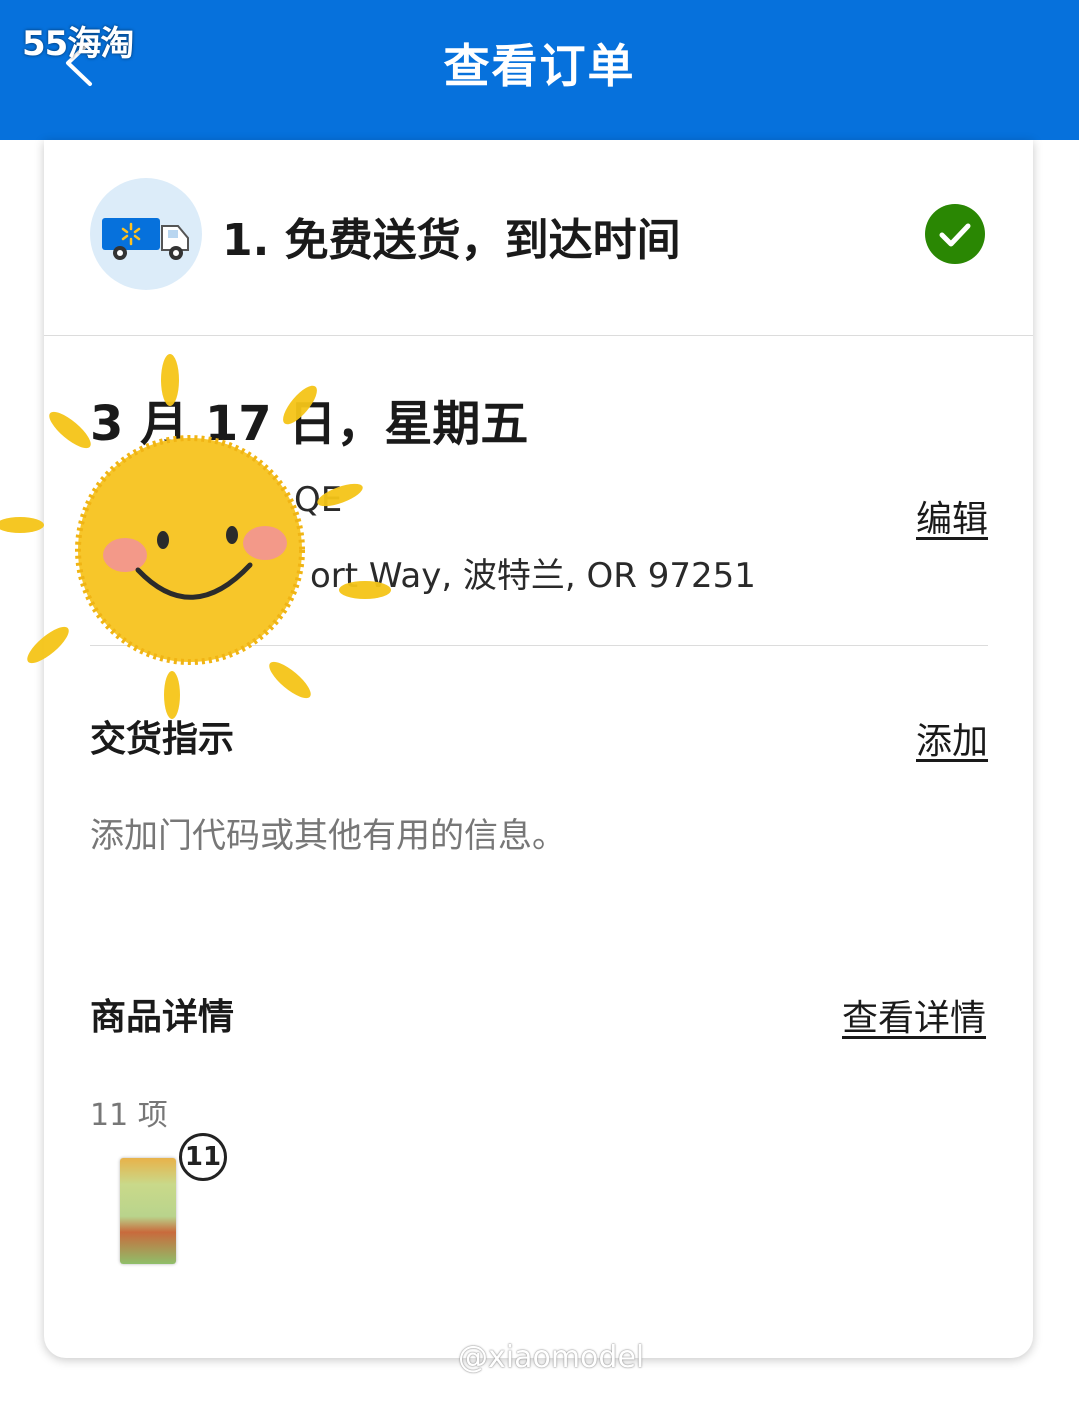 The width and height of the screenshot is (1079, 1401). What do you see at coordinates (952, 738) in the screenshot?
I see `add-instructions-link: 添加` at bounding box center [952, 738].